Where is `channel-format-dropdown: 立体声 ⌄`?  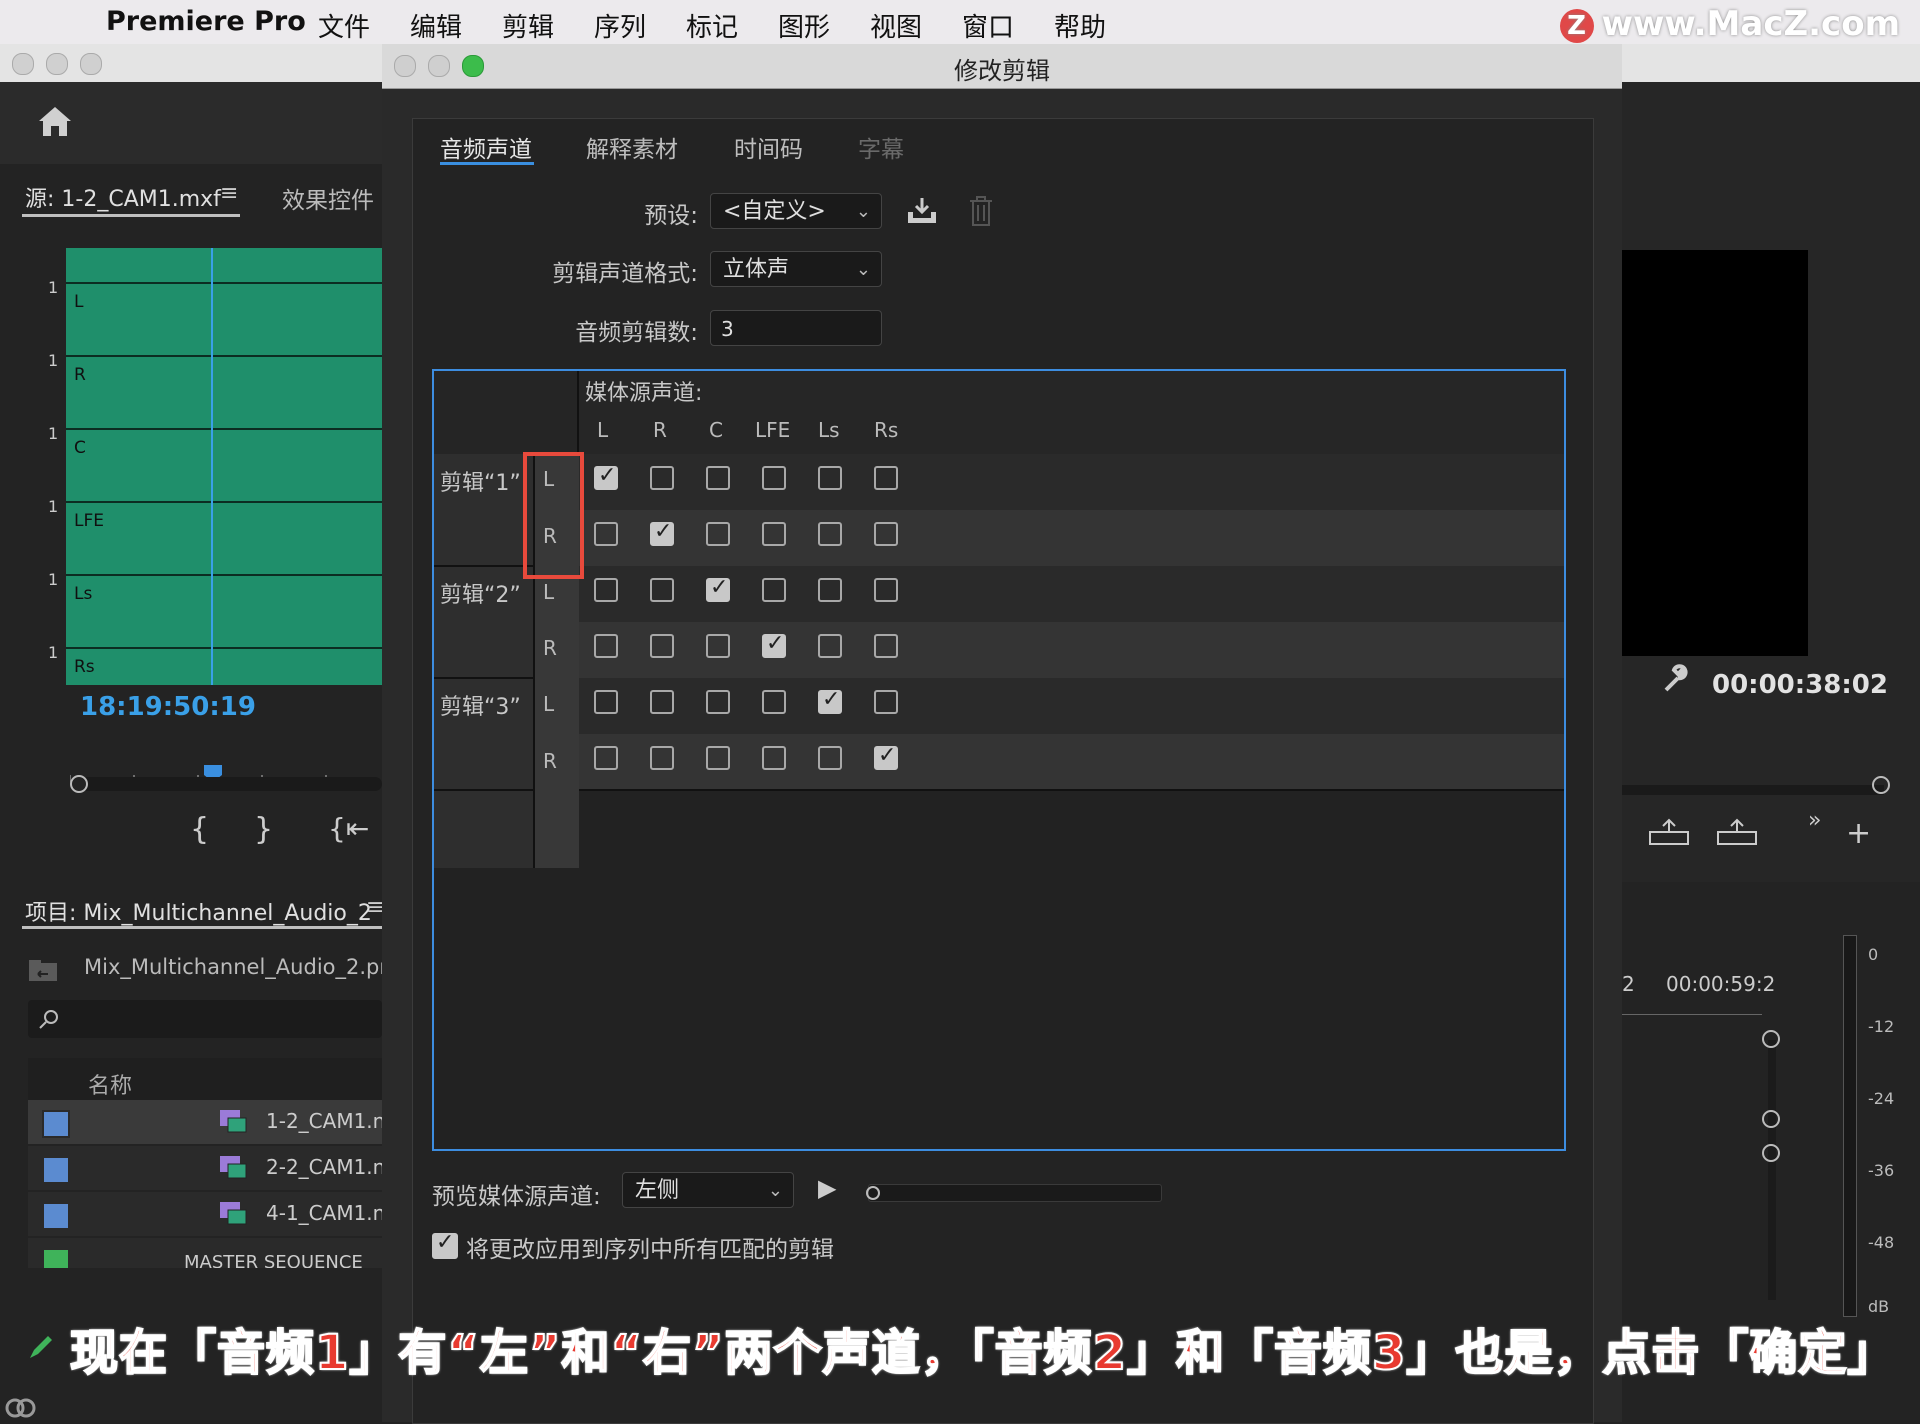
channel-format-dropdown: 立体声 ⌄ is located at coordinates (796, 269).